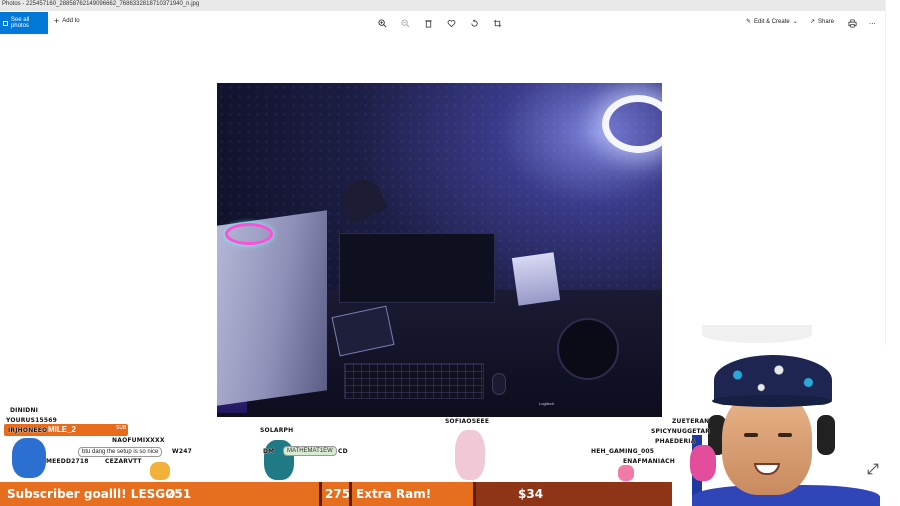  What do you see at coordinates (892, 172) in the screenshot?
I see `window-edge` at bounding box center [892, 172].